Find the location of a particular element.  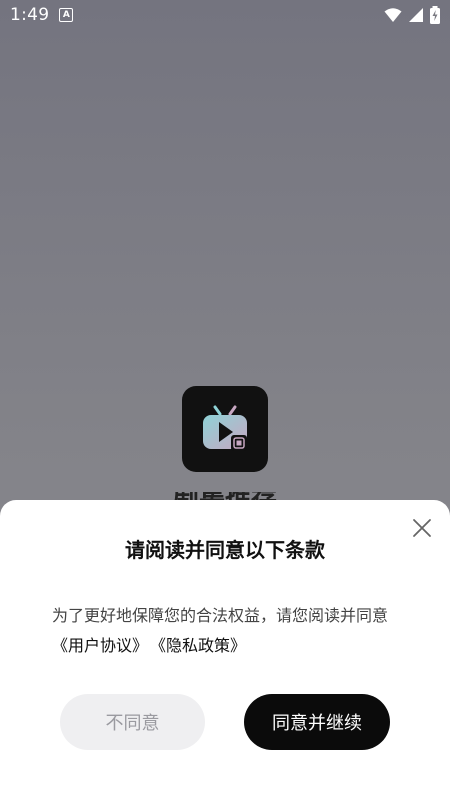

agree-continue-button: 同意并继续 is located at coordinates (317, 722).